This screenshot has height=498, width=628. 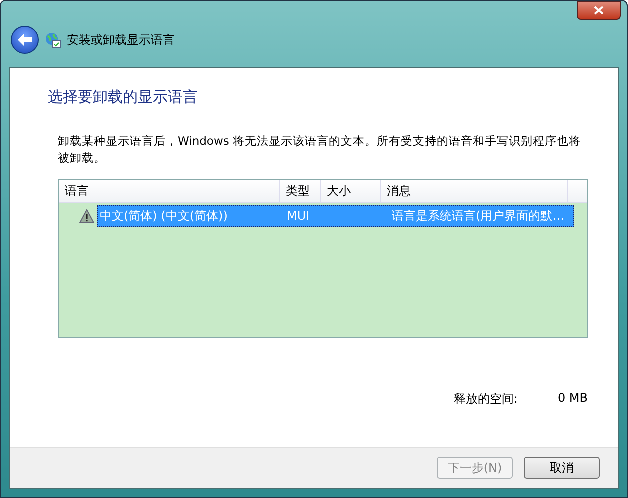 What do you see at coordinates (486, 399) in the screenshot?
I see `freed-space-label: 释放的空间:` at bounding box center [486, 399].